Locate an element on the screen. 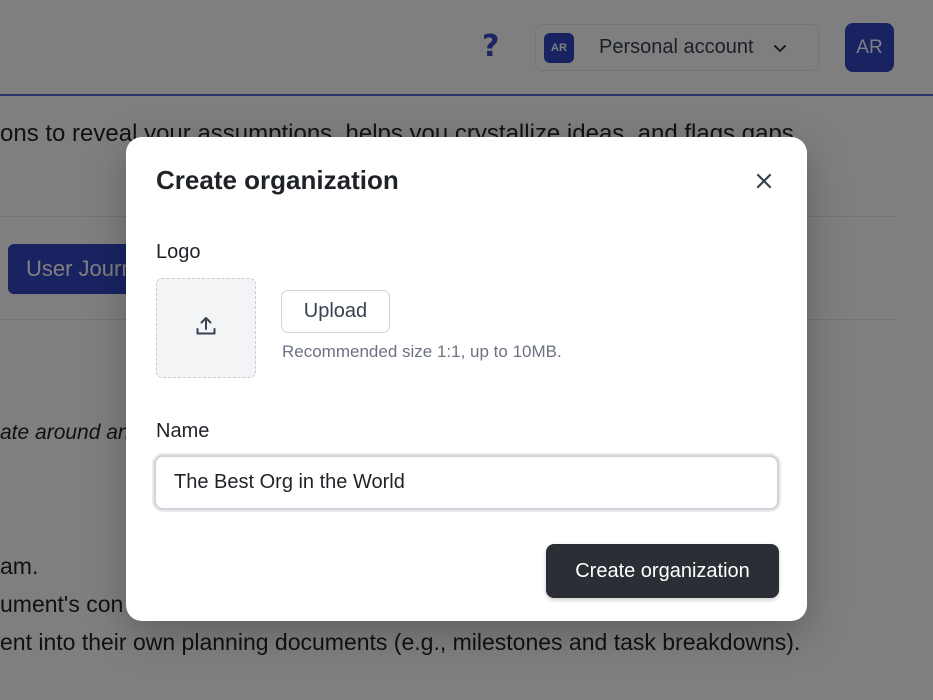 Image resolution: width=933 pixels, height=700 pixels. upload-icon is located at coordinates (206, 328).